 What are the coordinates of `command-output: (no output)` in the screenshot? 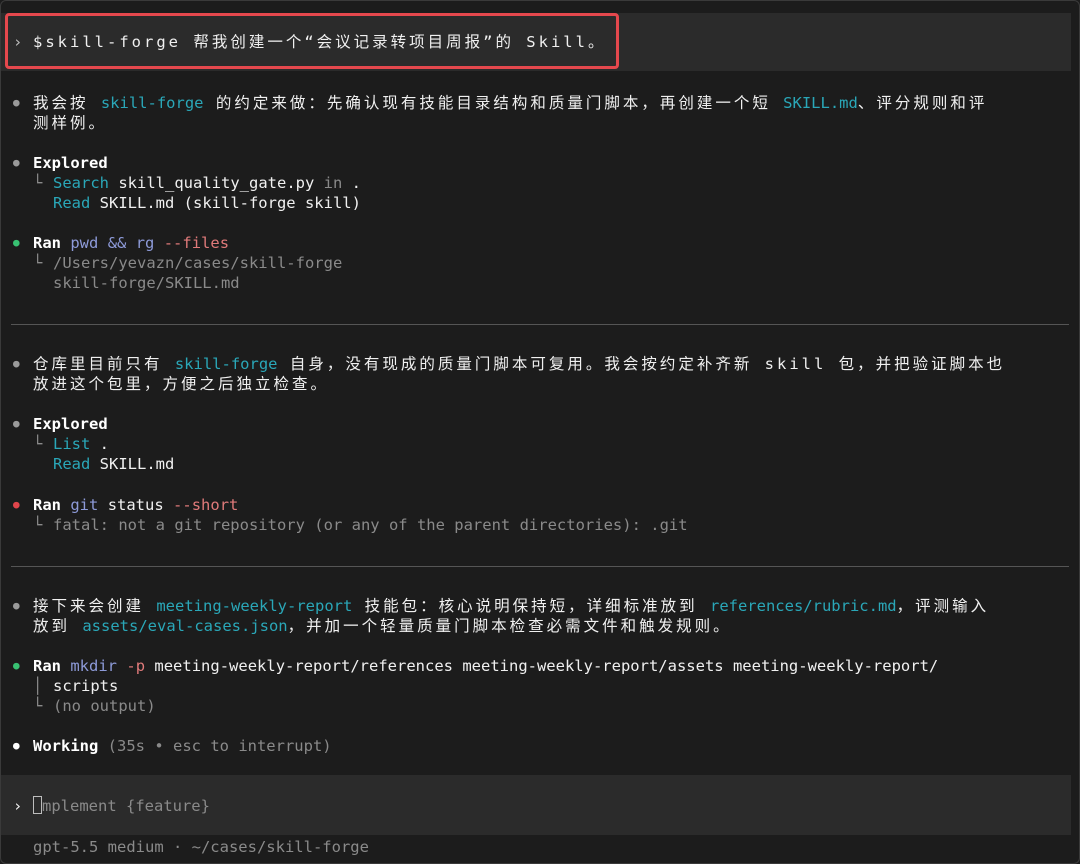 It's located at (104, 706).